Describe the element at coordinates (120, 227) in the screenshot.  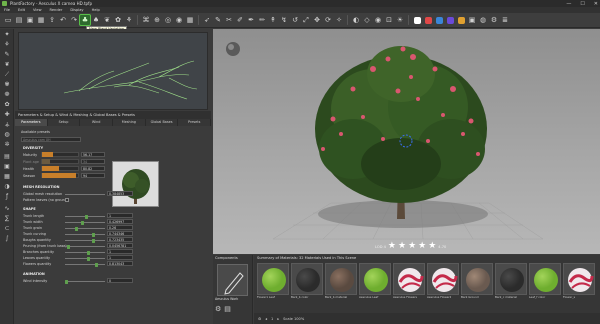
I see `trunk-grain-value: 0.26` at that location.